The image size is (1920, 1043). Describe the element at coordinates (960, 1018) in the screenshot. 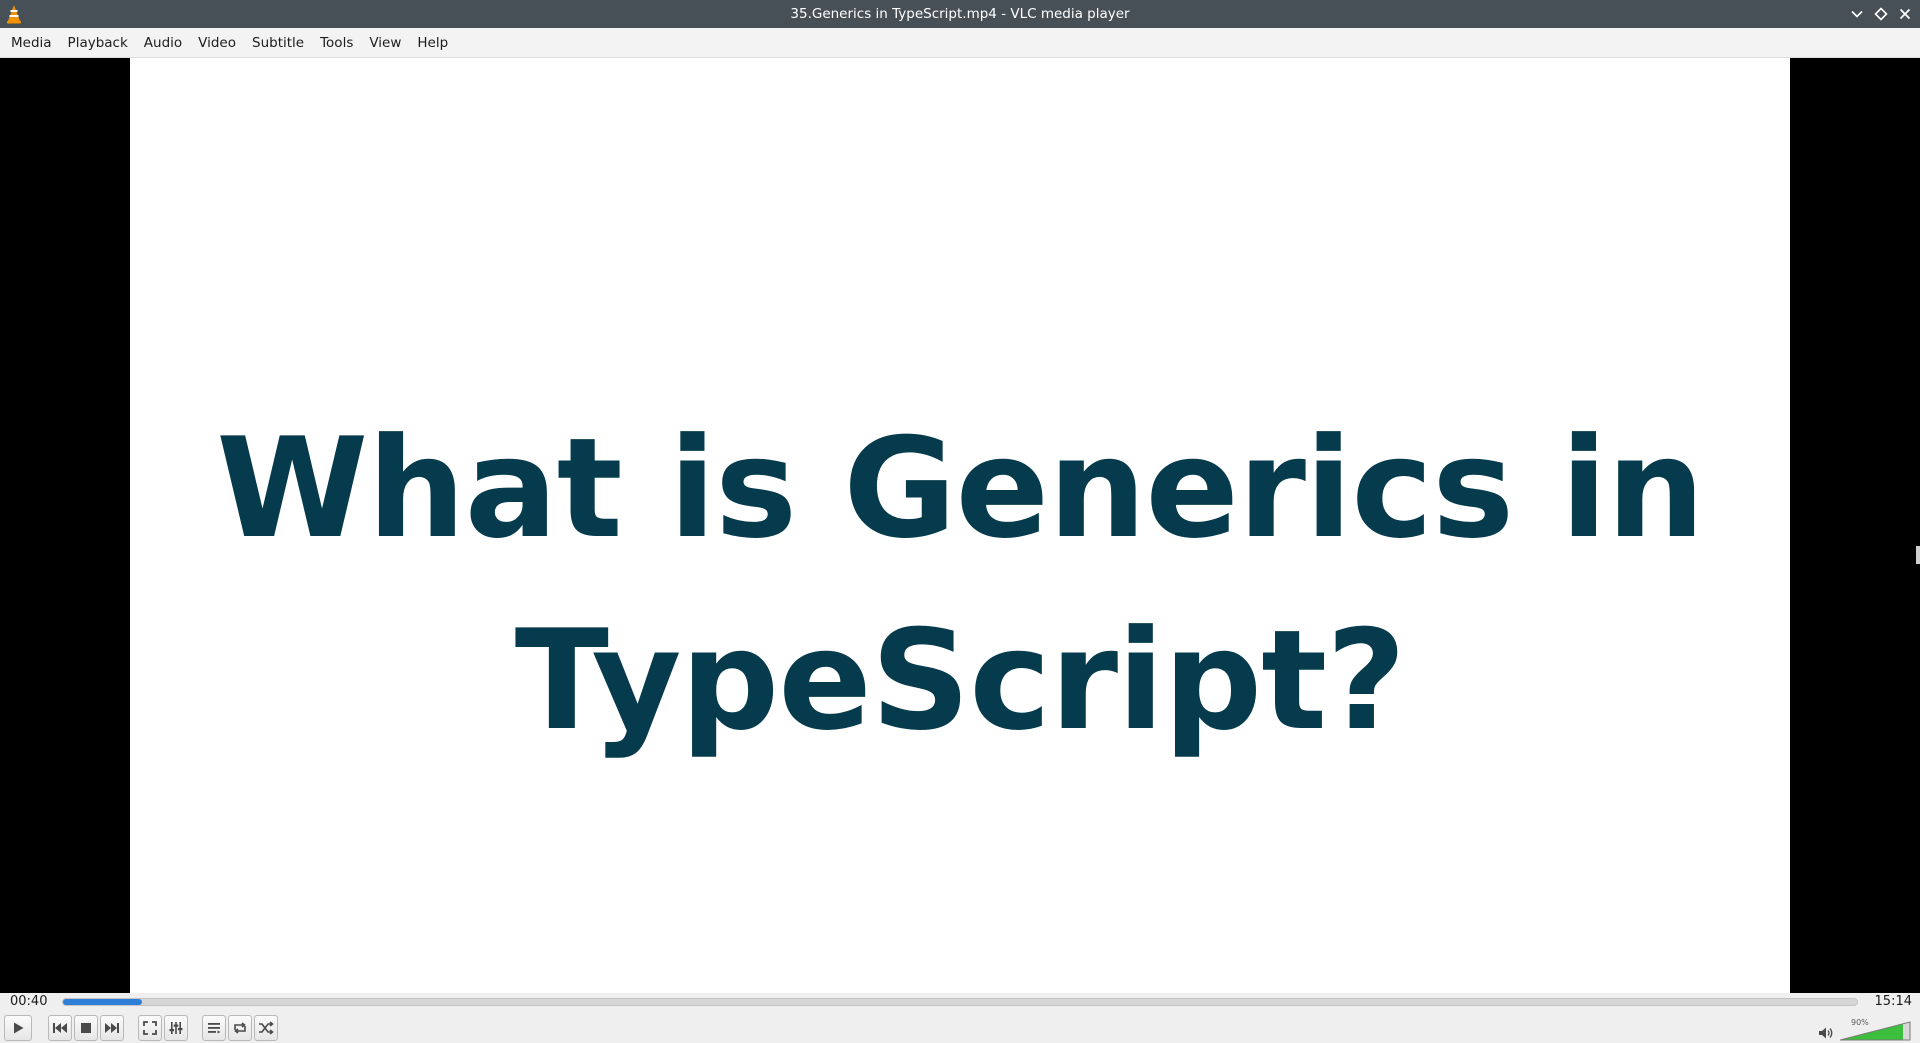

I see `controls-bar: 00:40 15:14 90%` at that location.